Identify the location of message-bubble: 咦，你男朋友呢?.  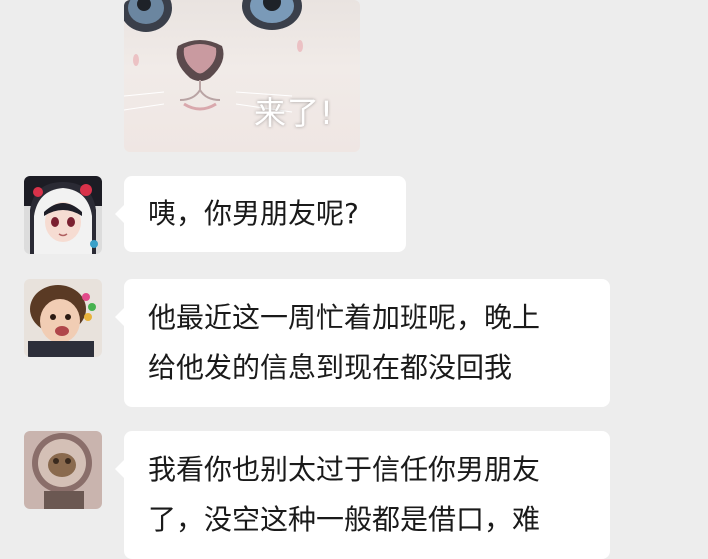
(260, 214).